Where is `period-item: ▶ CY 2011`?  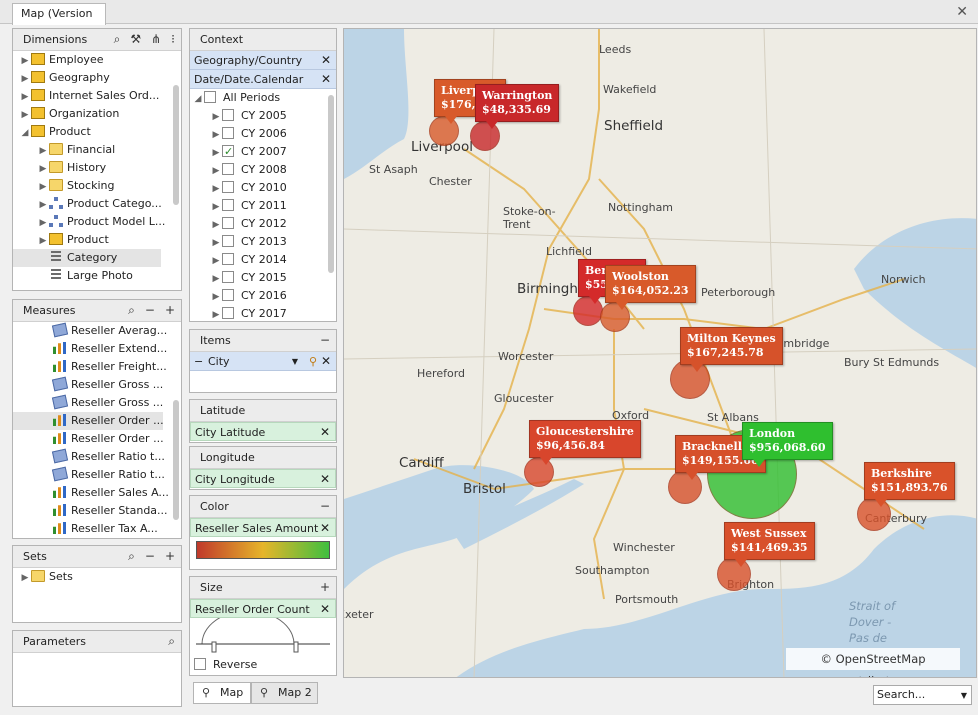
period-item: ▶ CY 2011 is located at coordinates (263, 206).